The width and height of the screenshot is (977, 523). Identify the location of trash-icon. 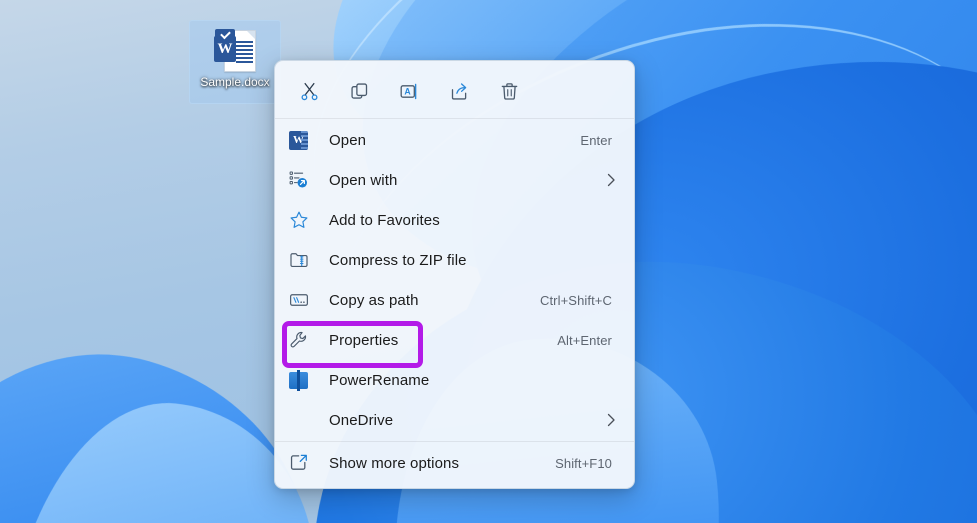
(509, 91).